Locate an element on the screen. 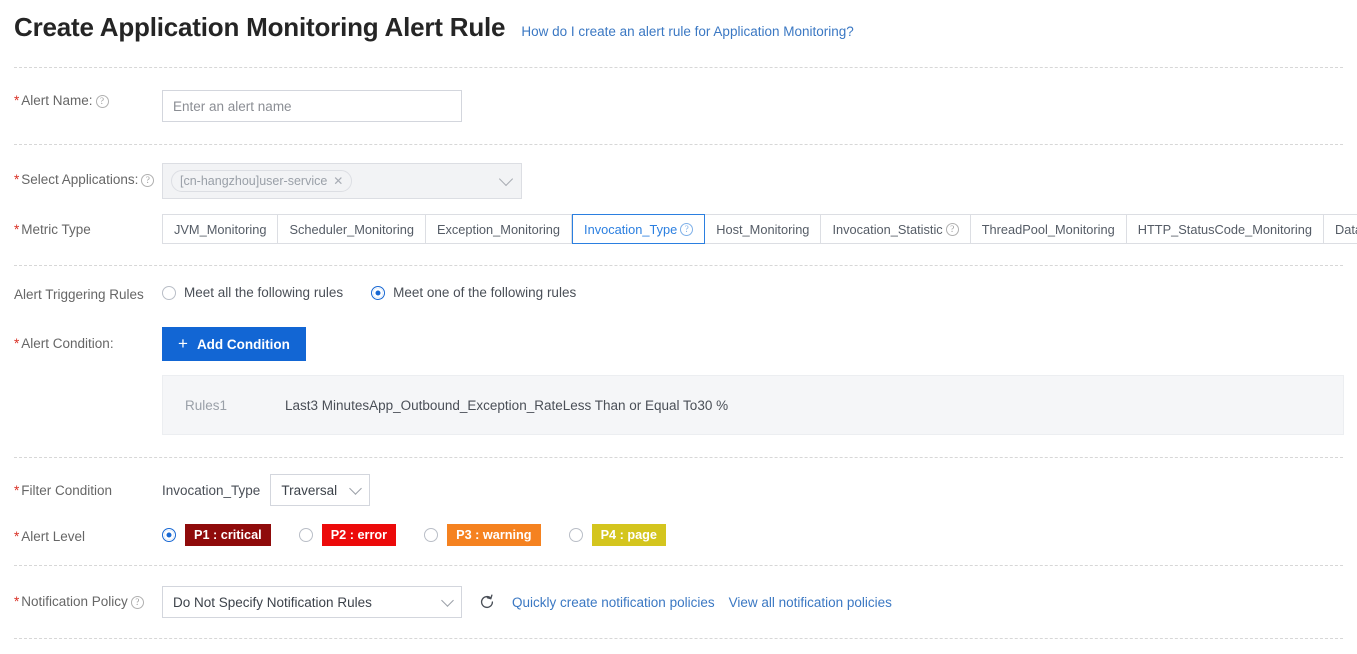 This screenshot has height=654, width=1357. alert-condition-label-text: Alert Condition: is located at coordinates (67, 343).